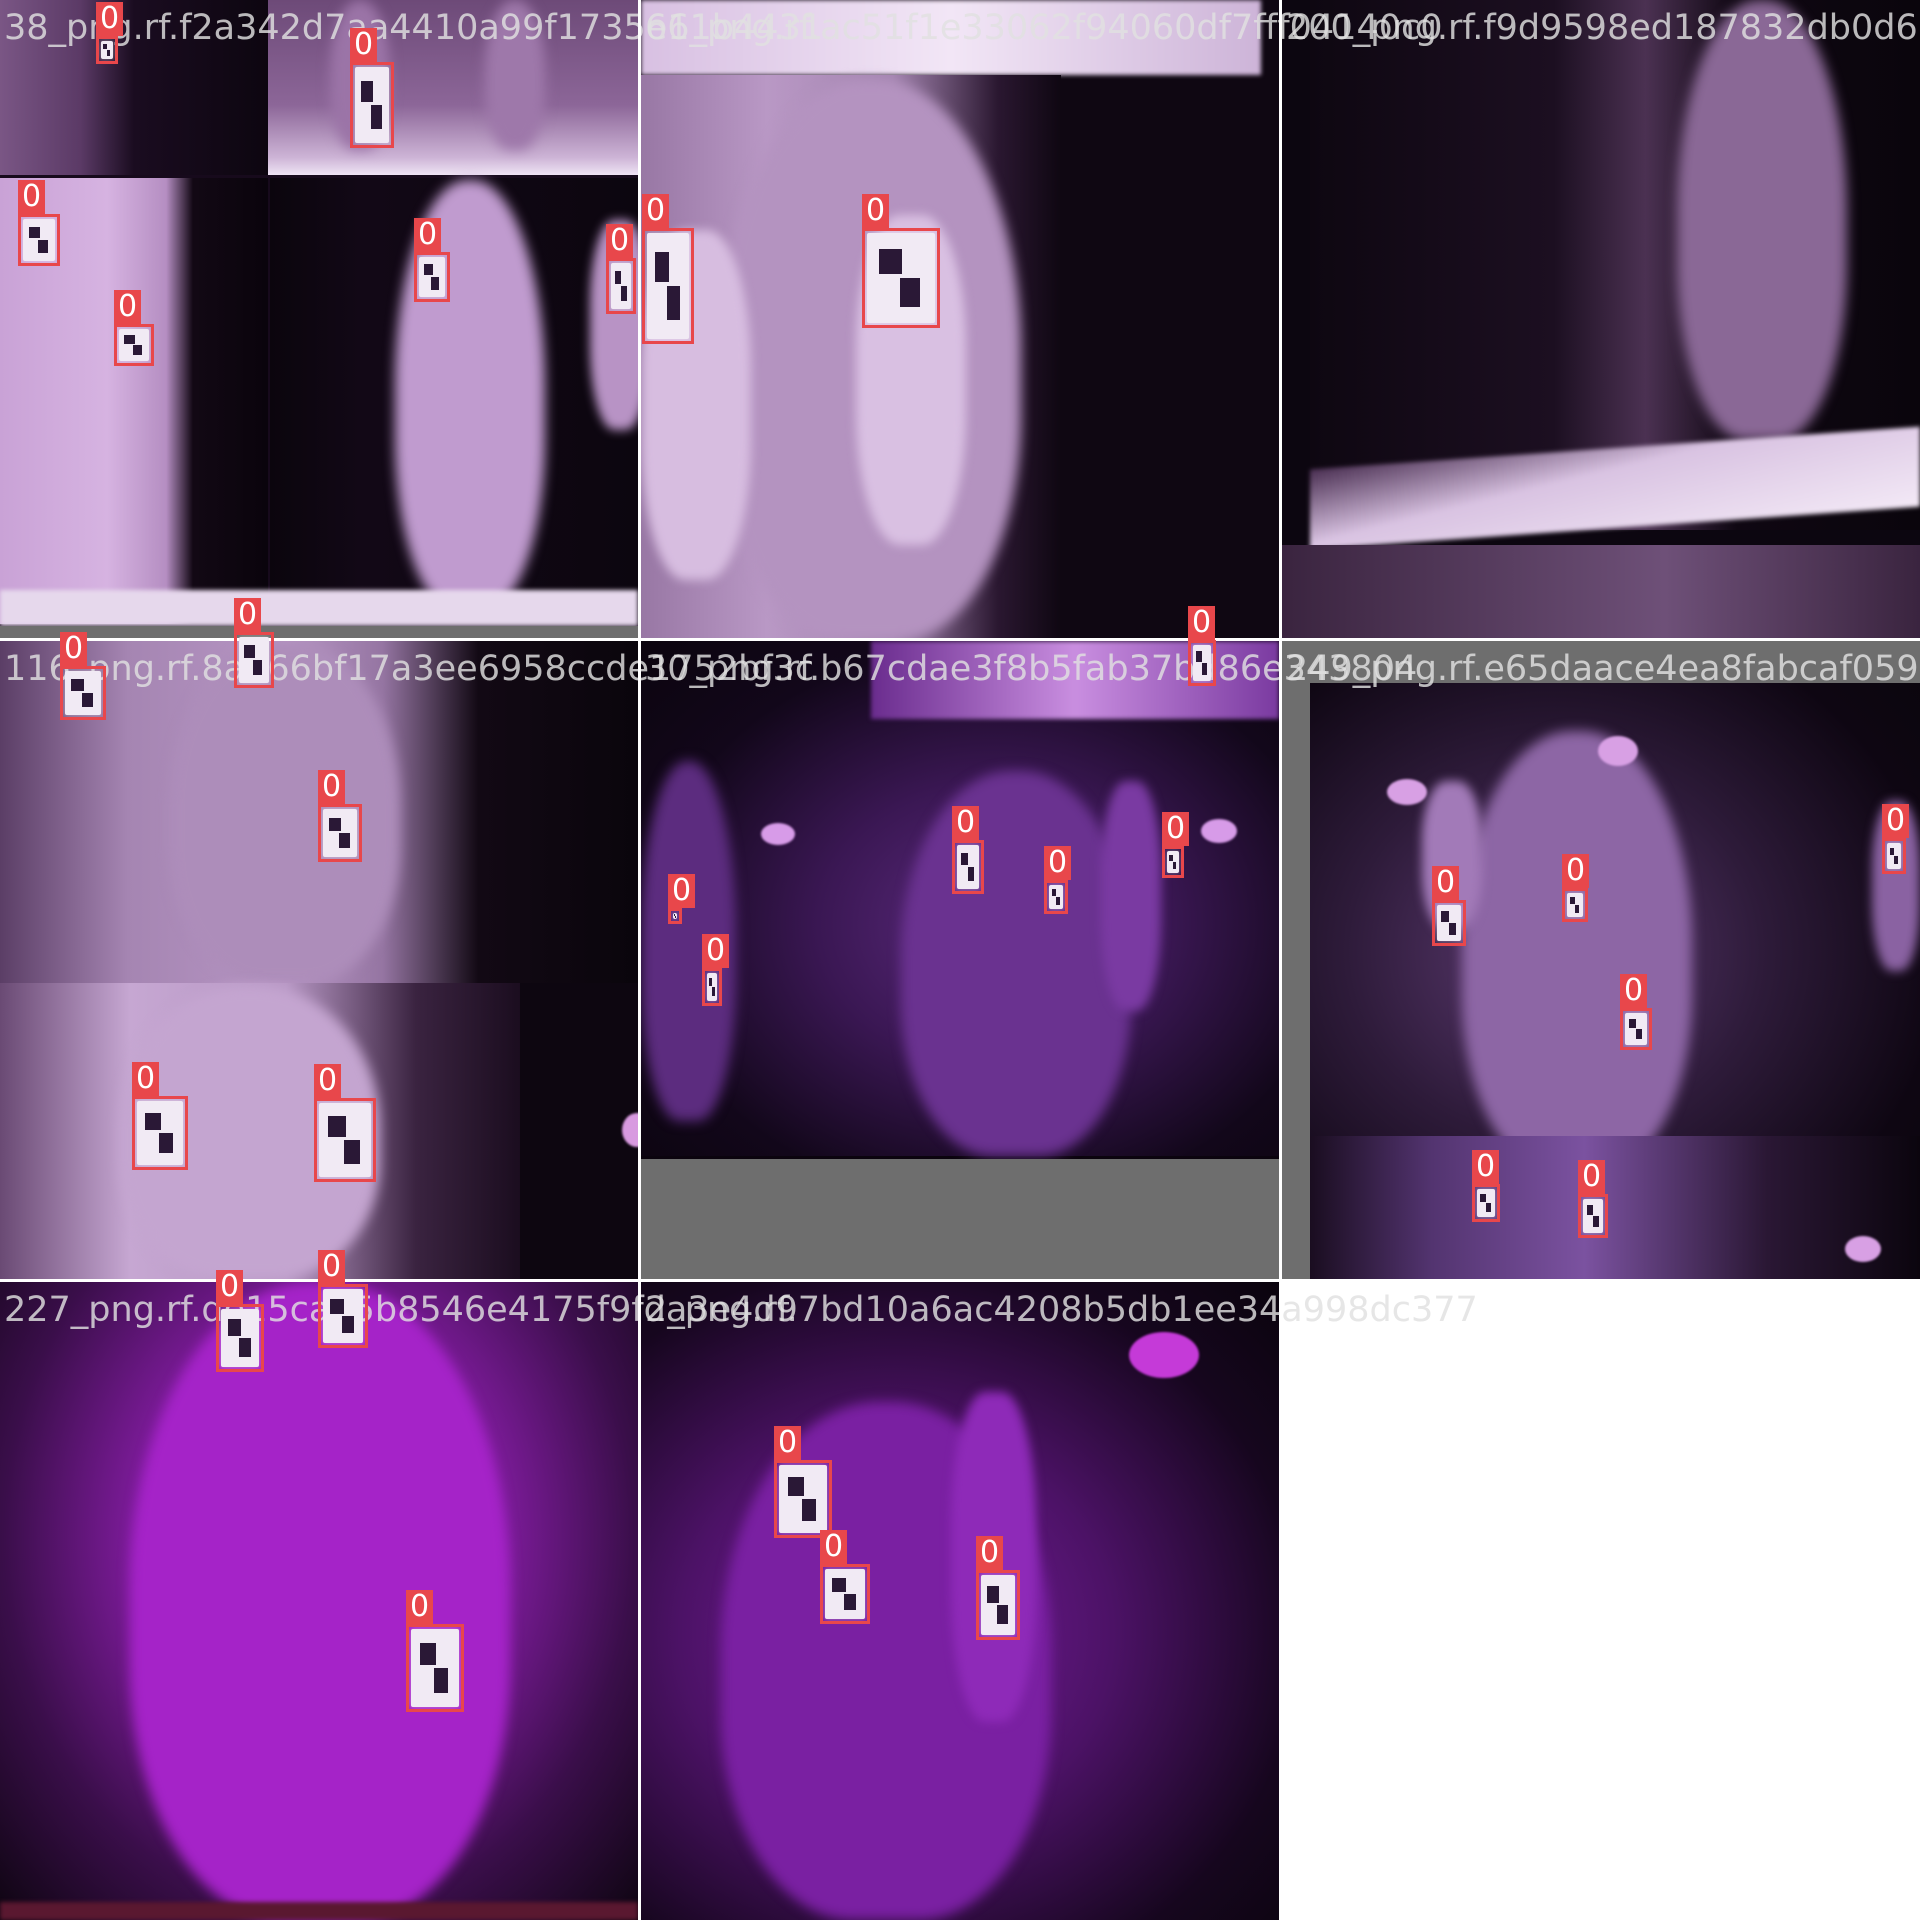 This screenshot has height=1920, width=1920. What do you see at coordinates (1603, 28) in the screenshot?
I see `tile-filename: 200_png.rf.f9d9598ed187832db0d607` at bounding box center [1603, 28].